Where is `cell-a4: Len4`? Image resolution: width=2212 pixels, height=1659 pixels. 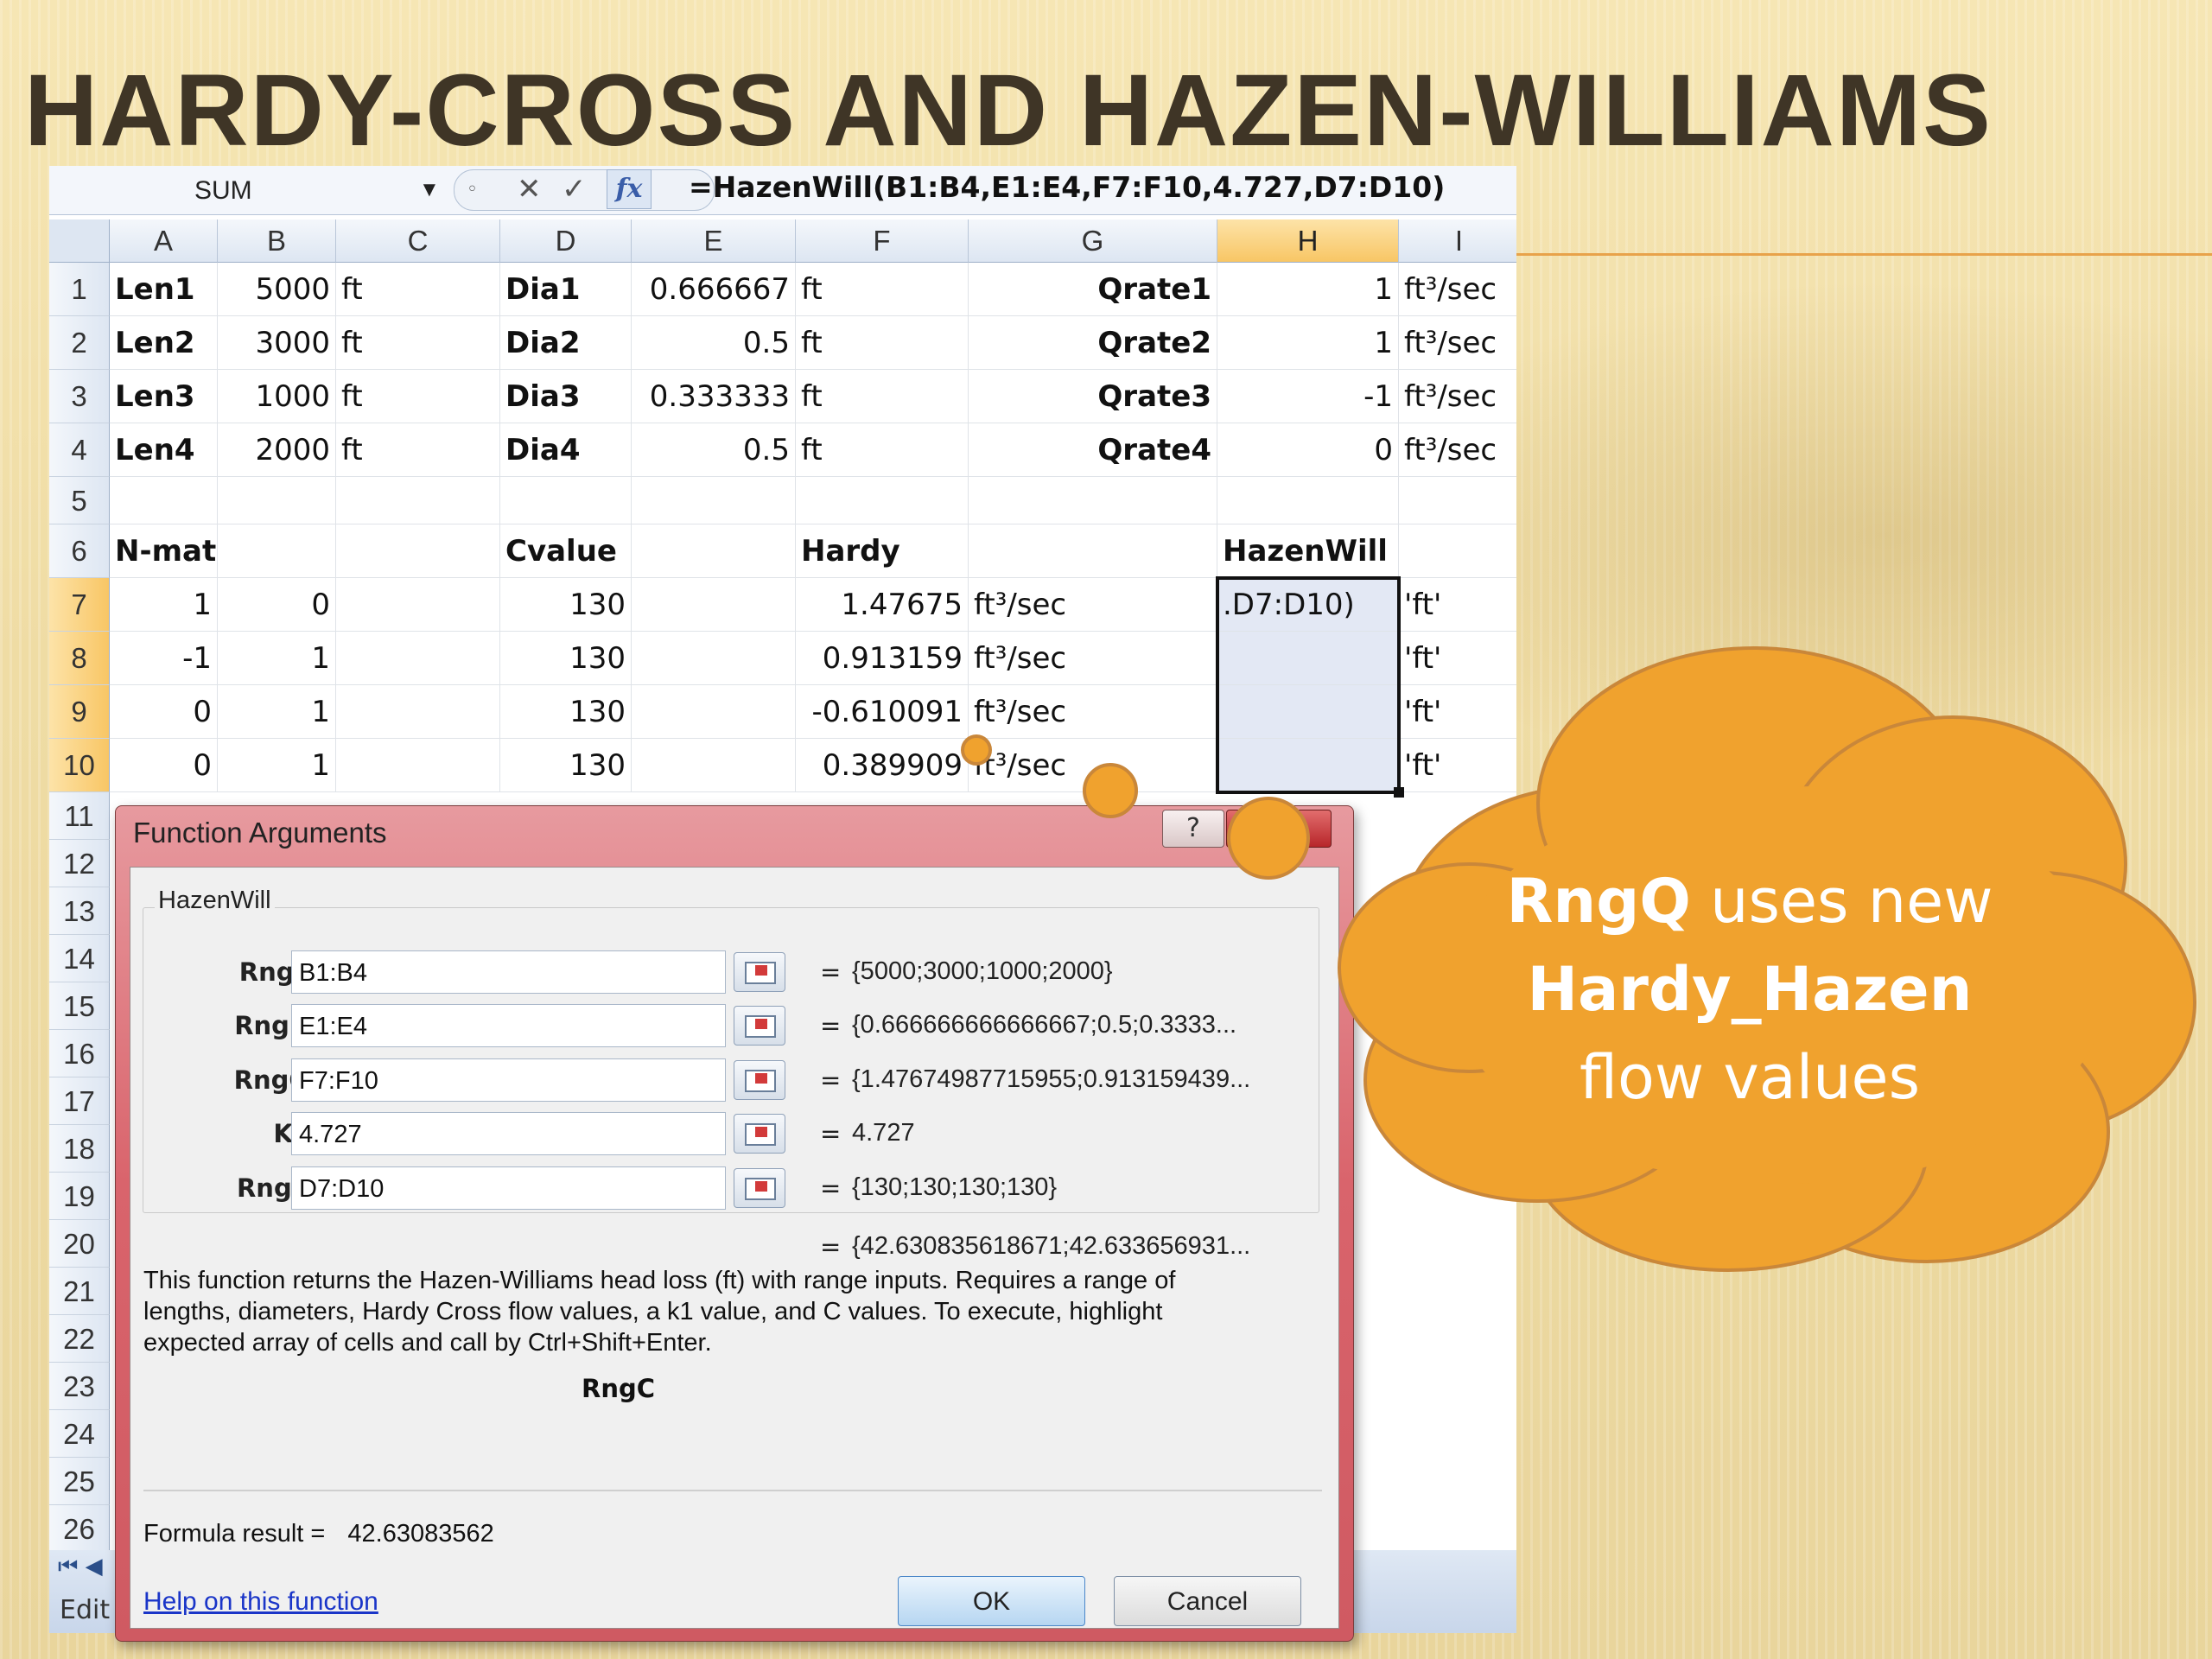
cell-a4: Len4 is located at coordinates (164, 450).